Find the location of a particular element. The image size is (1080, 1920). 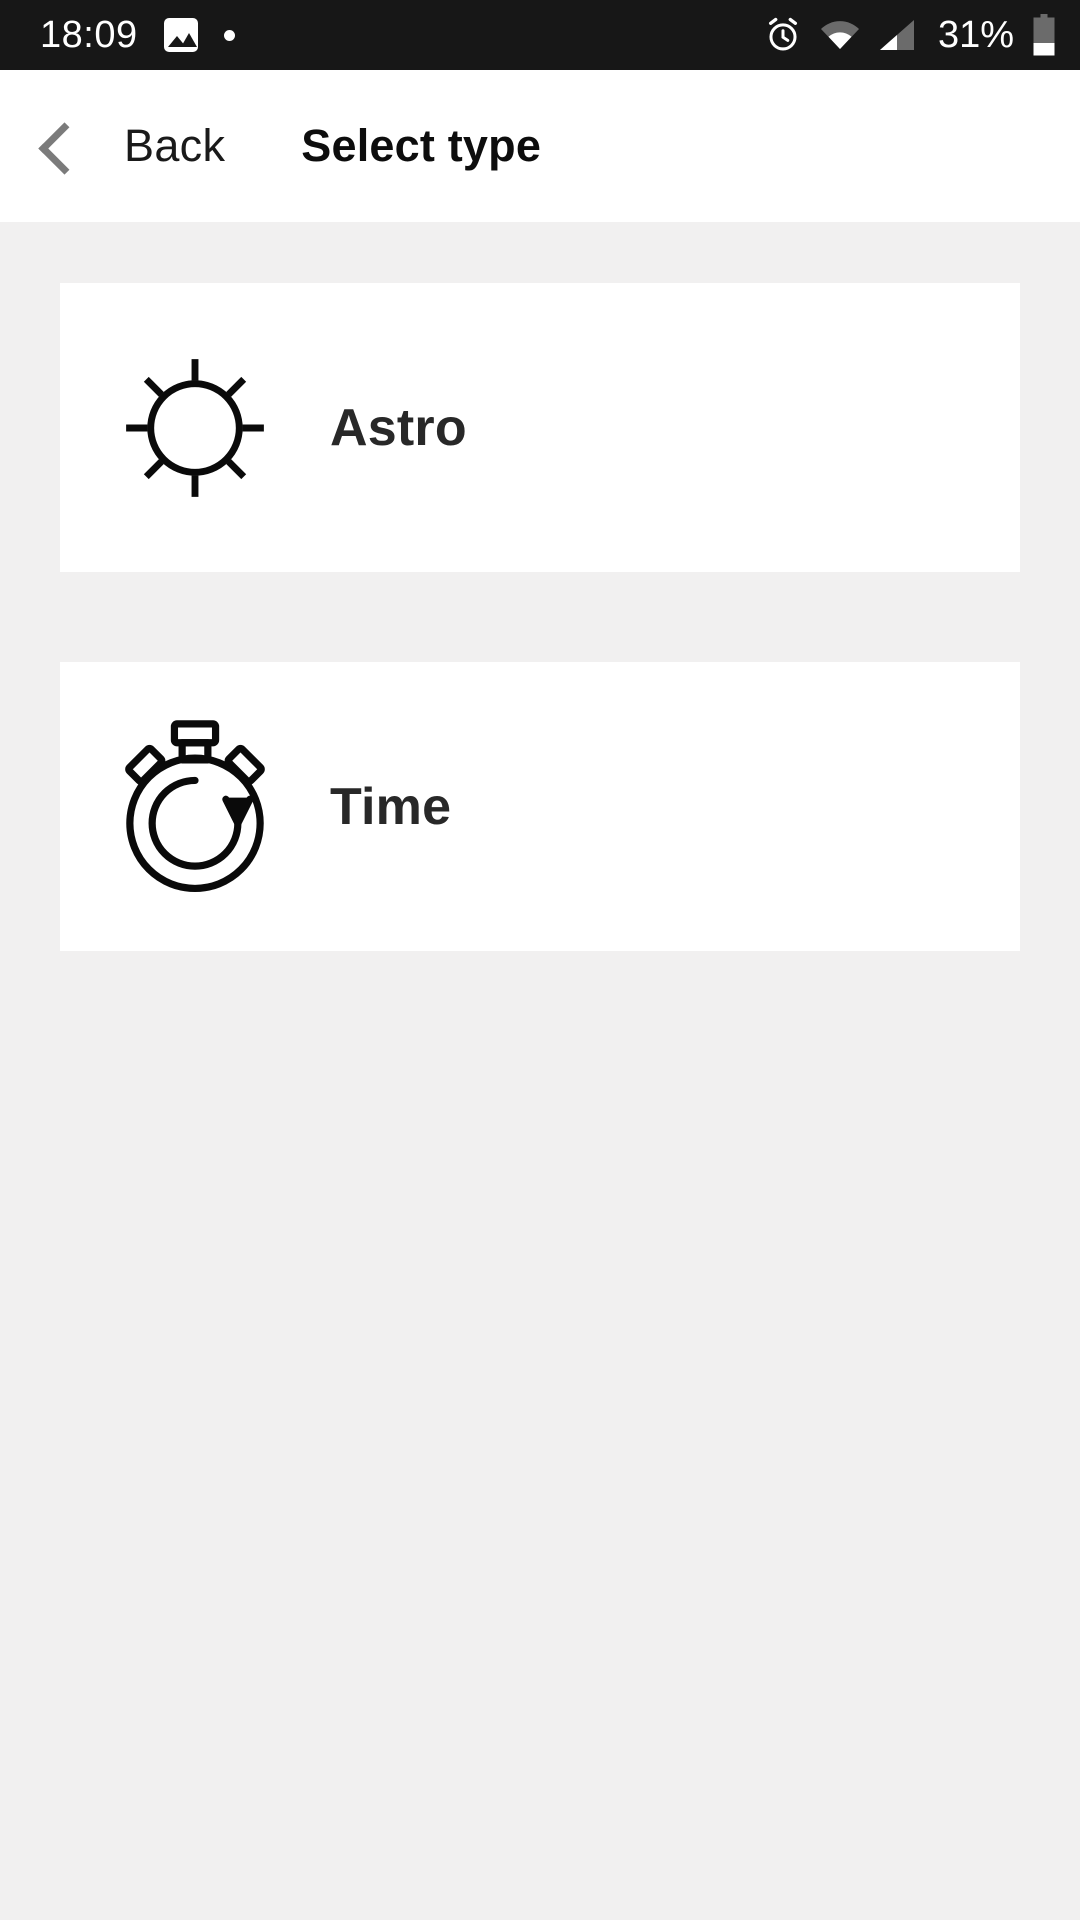

cellular-signal-icon is located at coordinates (897, 35).